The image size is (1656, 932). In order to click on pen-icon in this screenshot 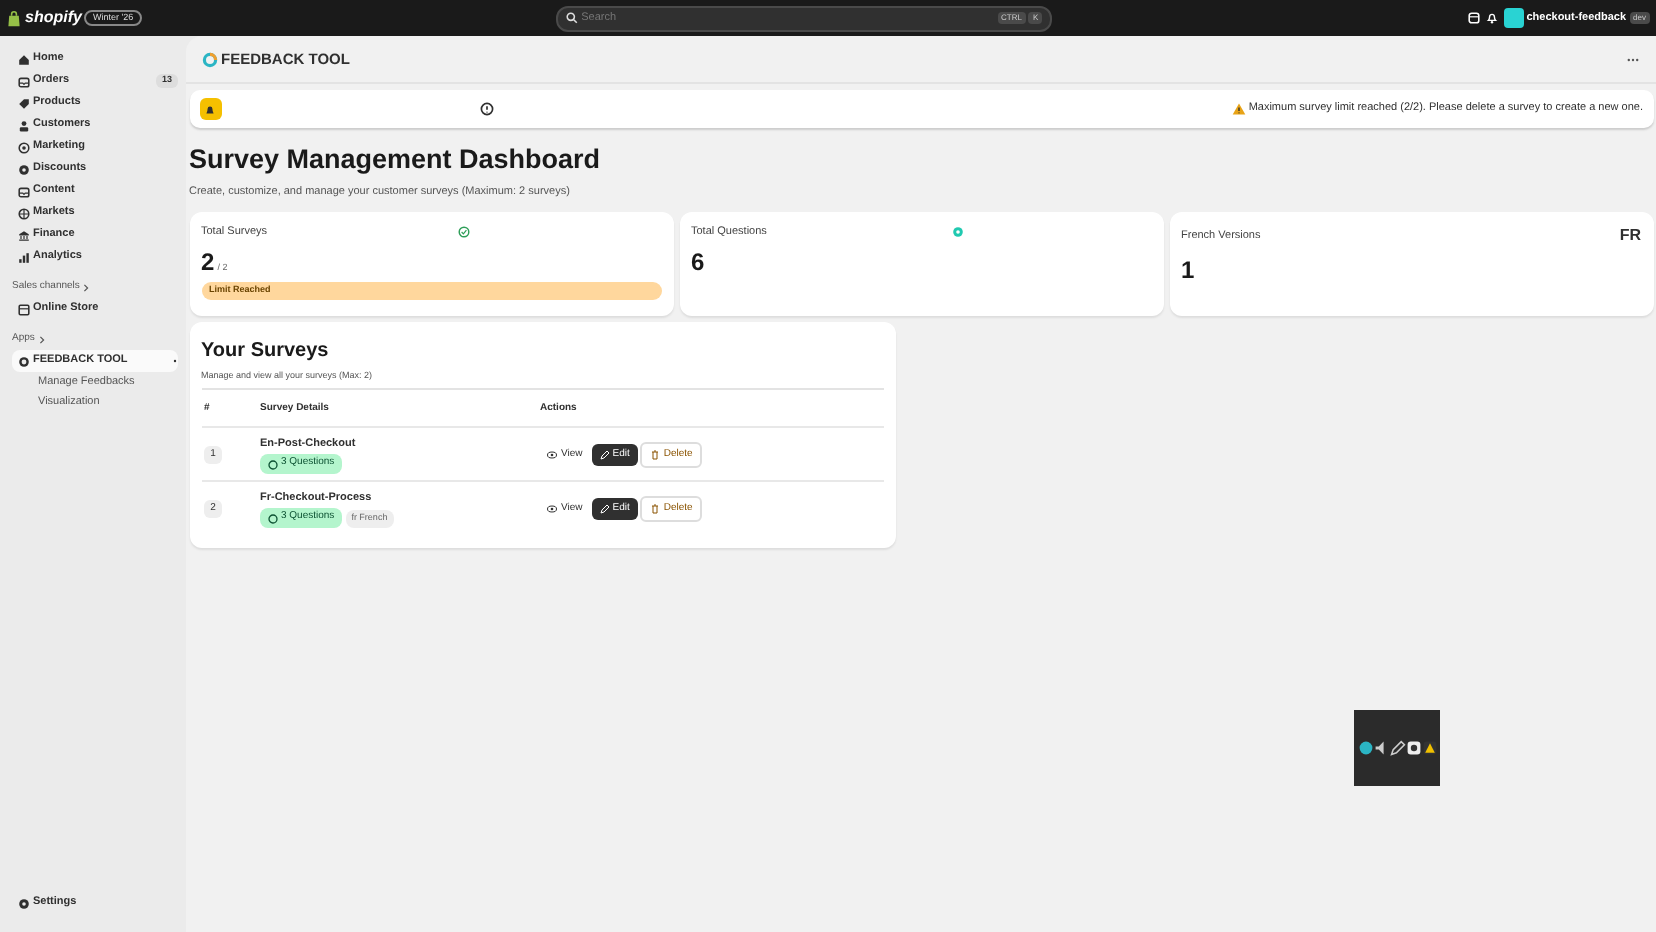, I will do `click(1397, 748)`.